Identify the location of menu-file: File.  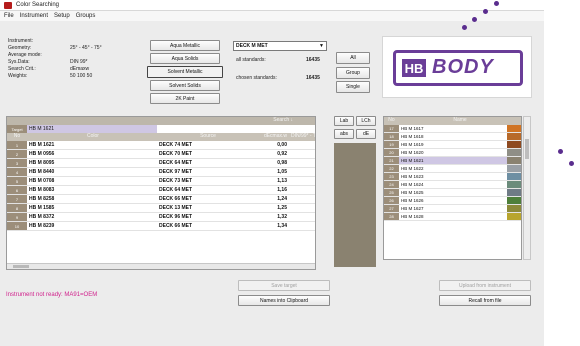
(9, 16).